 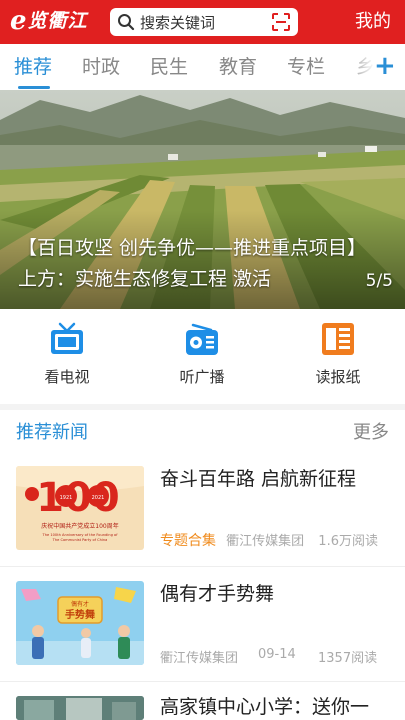 What do you see at coordinates (338, 339) in the screenshot?
I see `newspaper-icon` at bounding box center [338, 339].